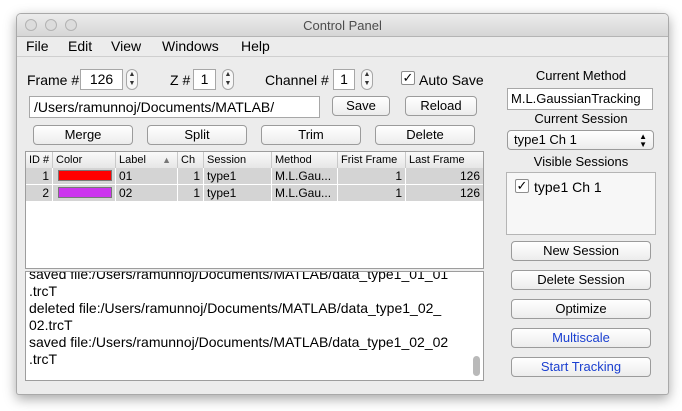  I want to click on channel-stepper: ▲ ▼, so click(367, 79).